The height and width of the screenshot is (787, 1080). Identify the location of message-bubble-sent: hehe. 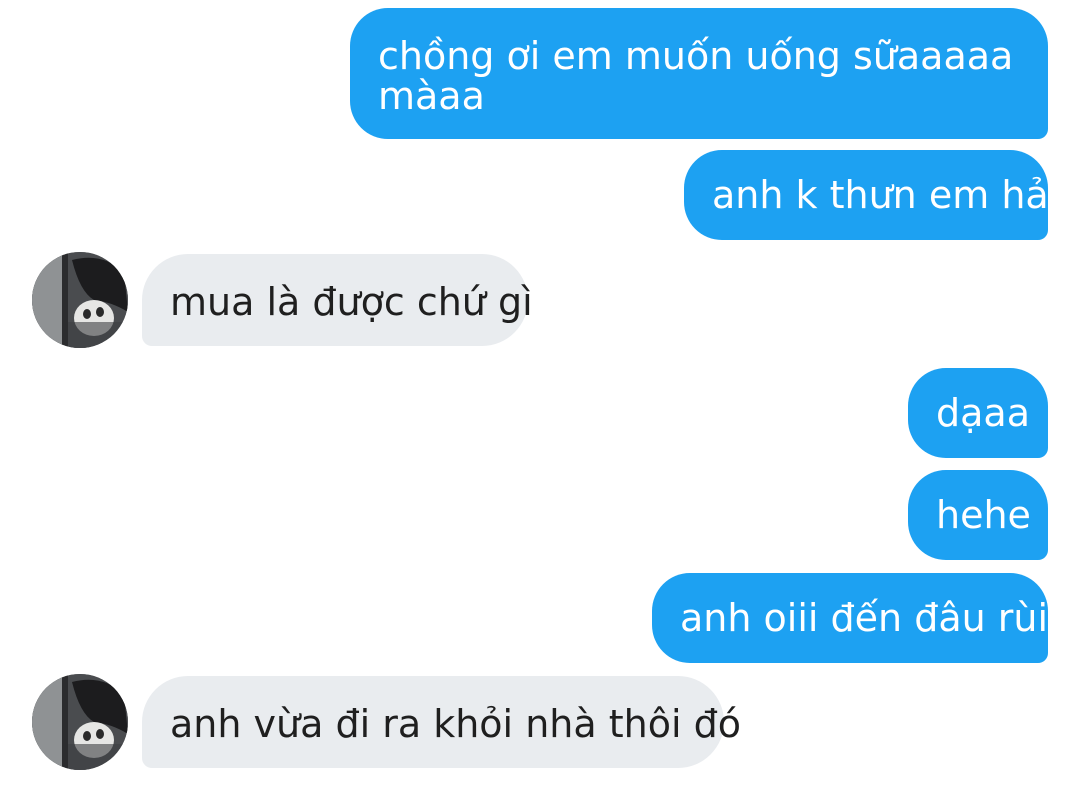
(978, 515).